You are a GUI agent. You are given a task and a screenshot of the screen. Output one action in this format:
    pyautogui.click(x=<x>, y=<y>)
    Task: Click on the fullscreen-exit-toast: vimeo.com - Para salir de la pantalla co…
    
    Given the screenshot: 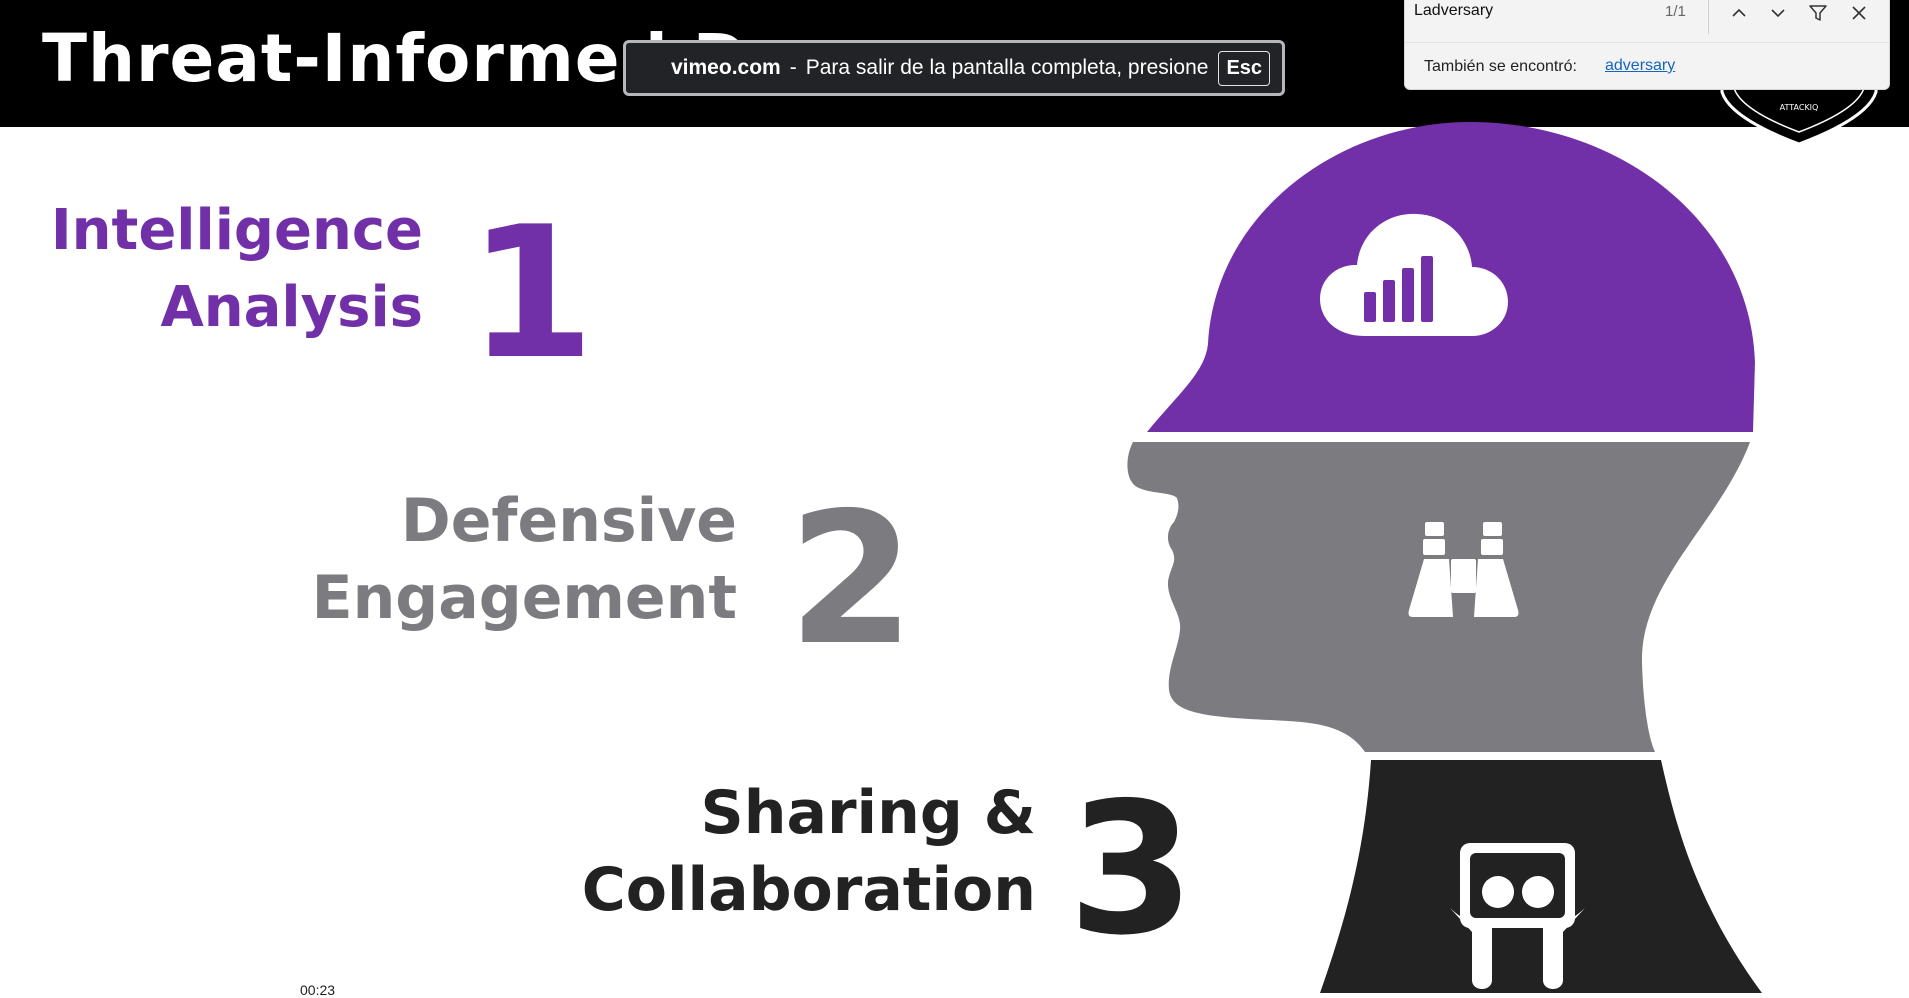 What is the action you would take?
    pyautogui.click(x=954, y=68)
    